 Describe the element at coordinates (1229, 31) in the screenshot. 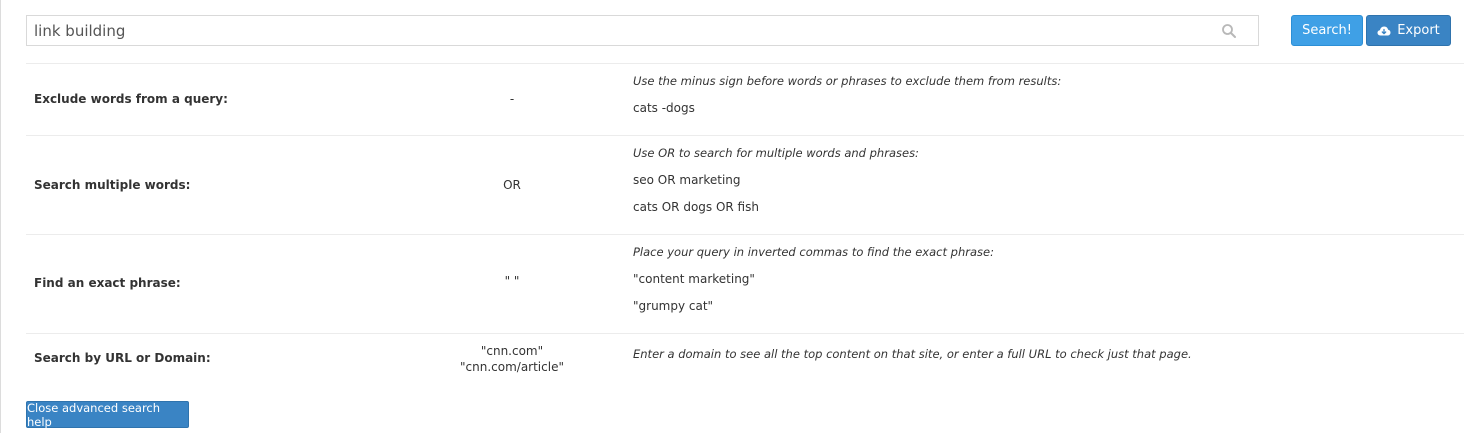

I see `search-icon` at that location.